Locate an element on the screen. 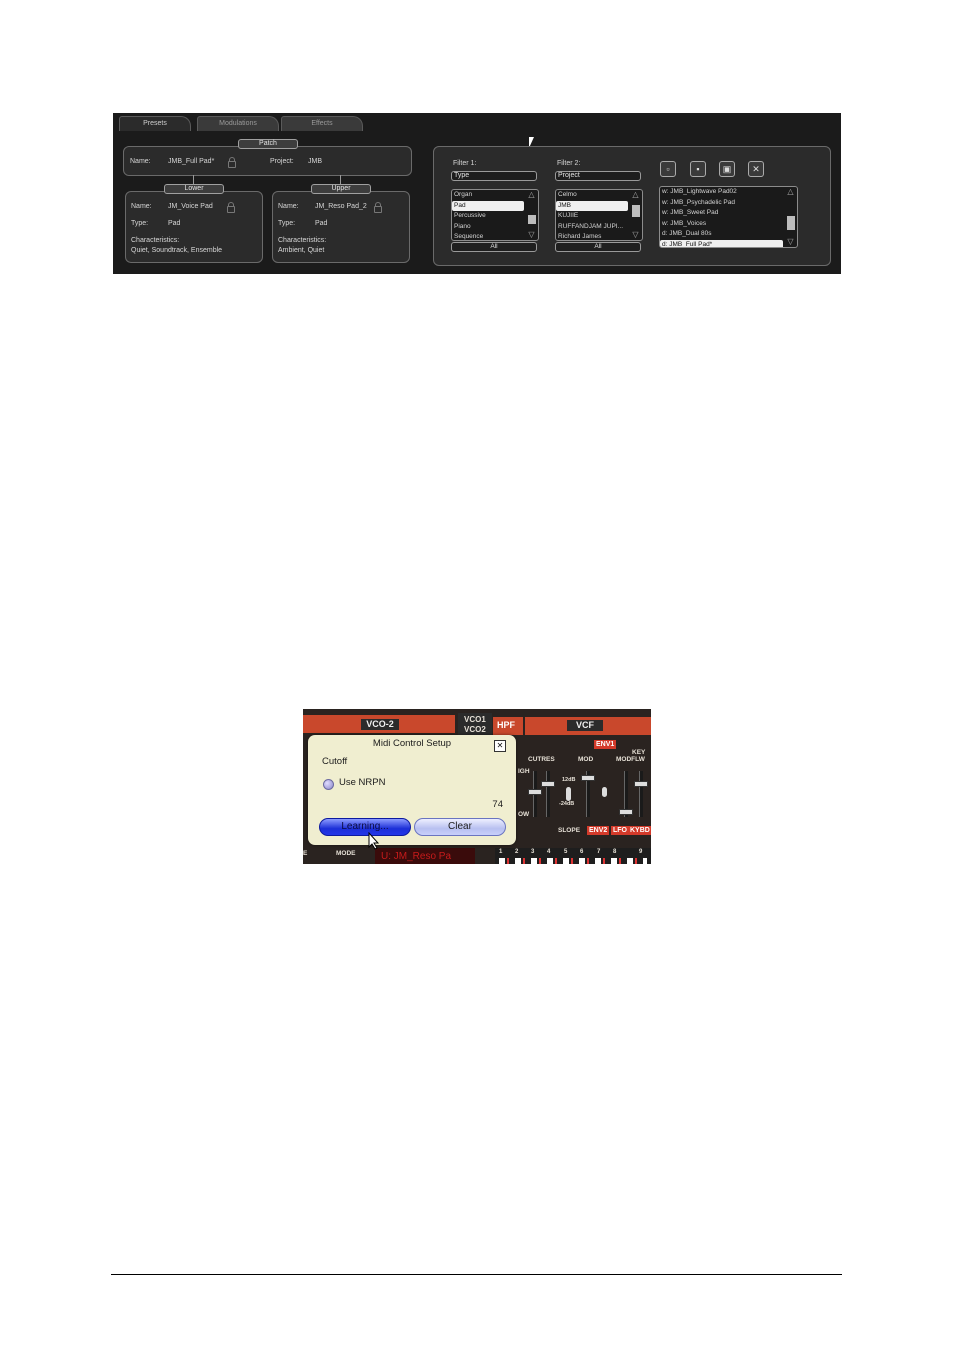 The height and width of the screenshot is (1350, 954). upper-type-value: Pad is located at coordinates (321, 223).